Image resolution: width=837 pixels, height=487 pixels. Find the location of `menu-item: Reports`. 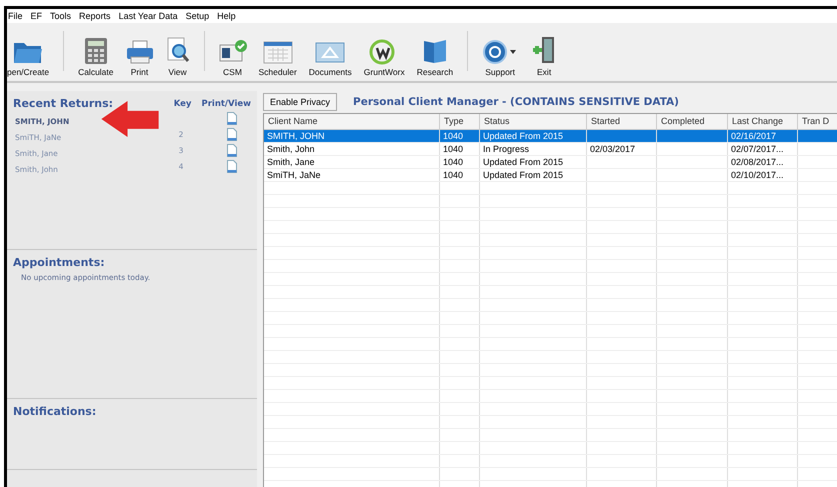

menu-item: Reports is located at coordinates (95, 16).